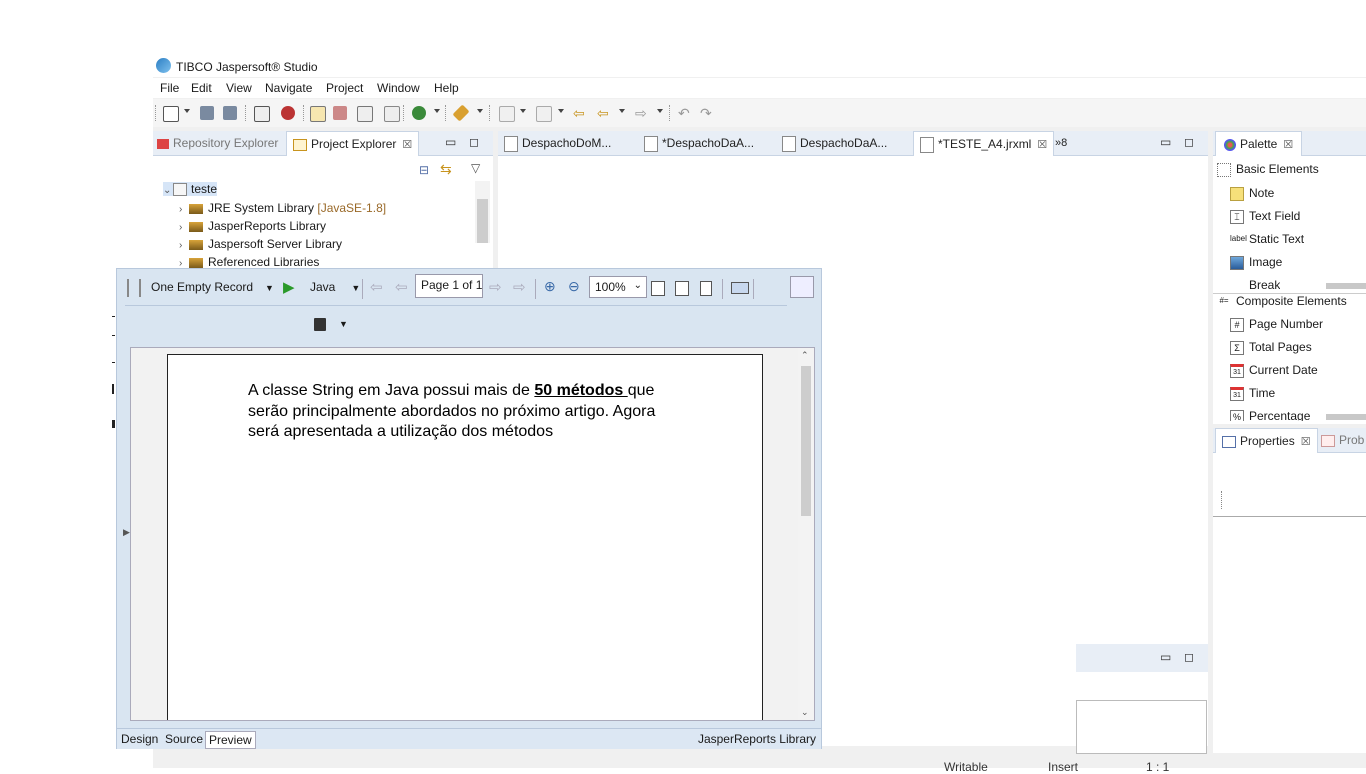  I want to click on tree-scroll-thumb, so click(482, 221).